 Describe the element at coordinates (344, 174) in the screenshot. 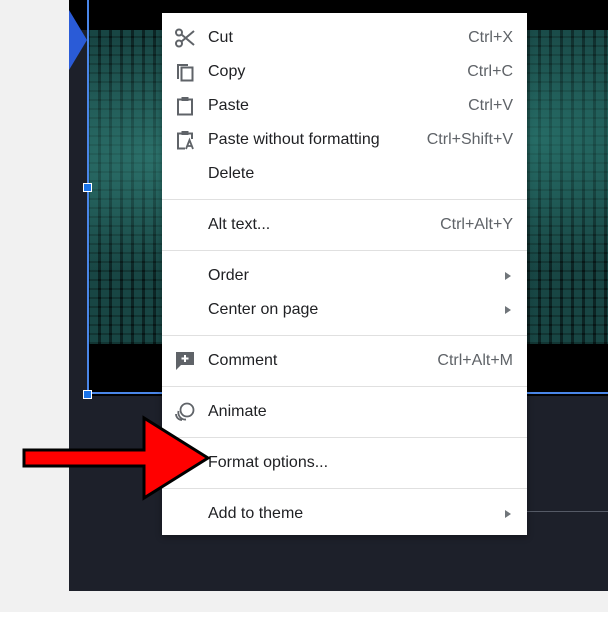

I see `menu-item-delete: Delete` at that location.